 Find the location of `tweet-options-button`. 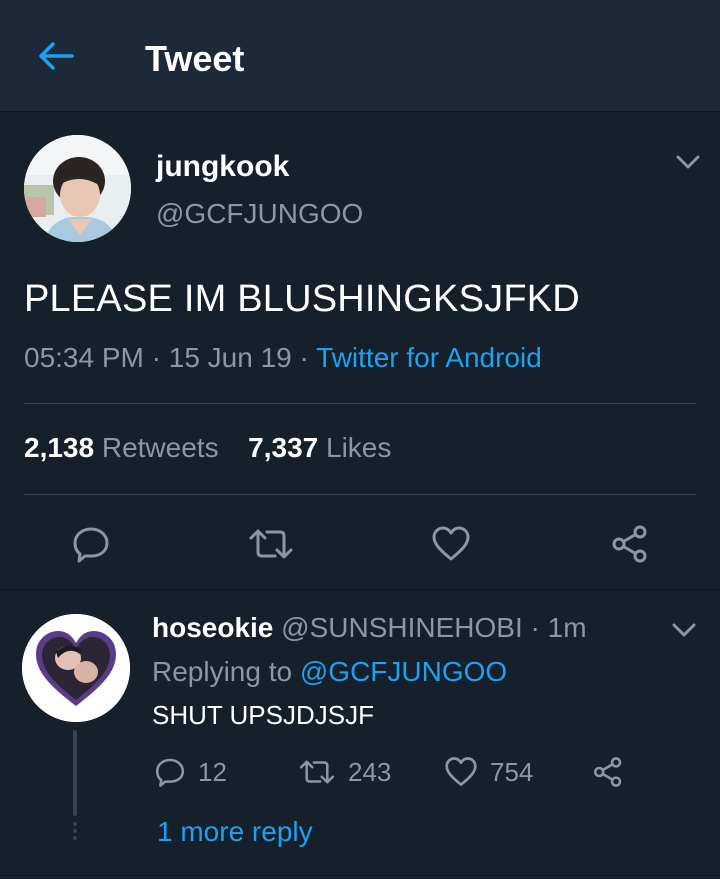

tweet-options-button is located at coordinates (688, 164).